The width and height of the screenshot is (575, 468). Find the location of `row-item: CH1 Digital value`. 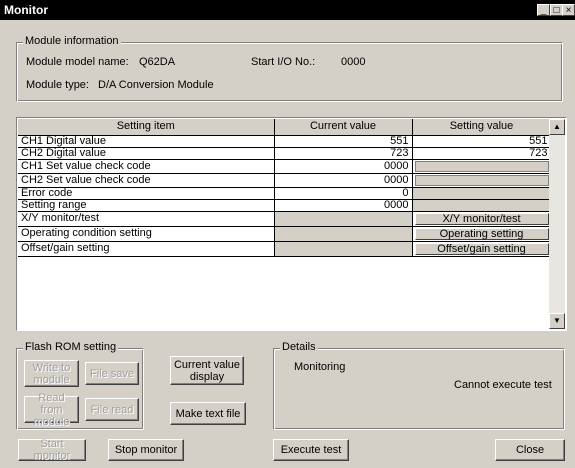

row-item: CH1 Digital value is located at coordinates (146, 141).